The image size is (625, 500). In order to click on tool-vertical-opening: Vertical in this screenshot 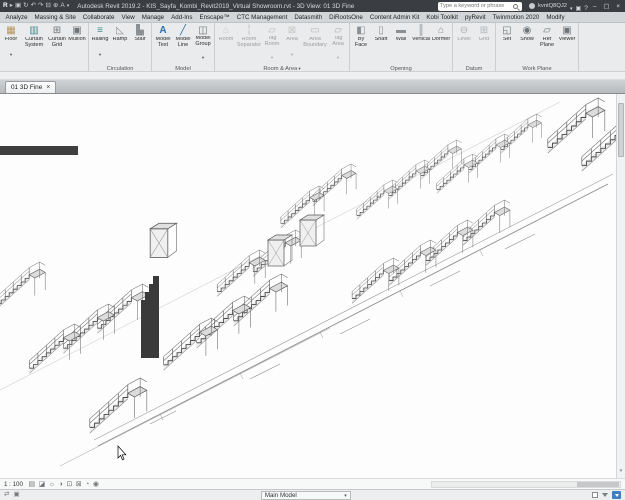, I will do `click(421, 44)`.